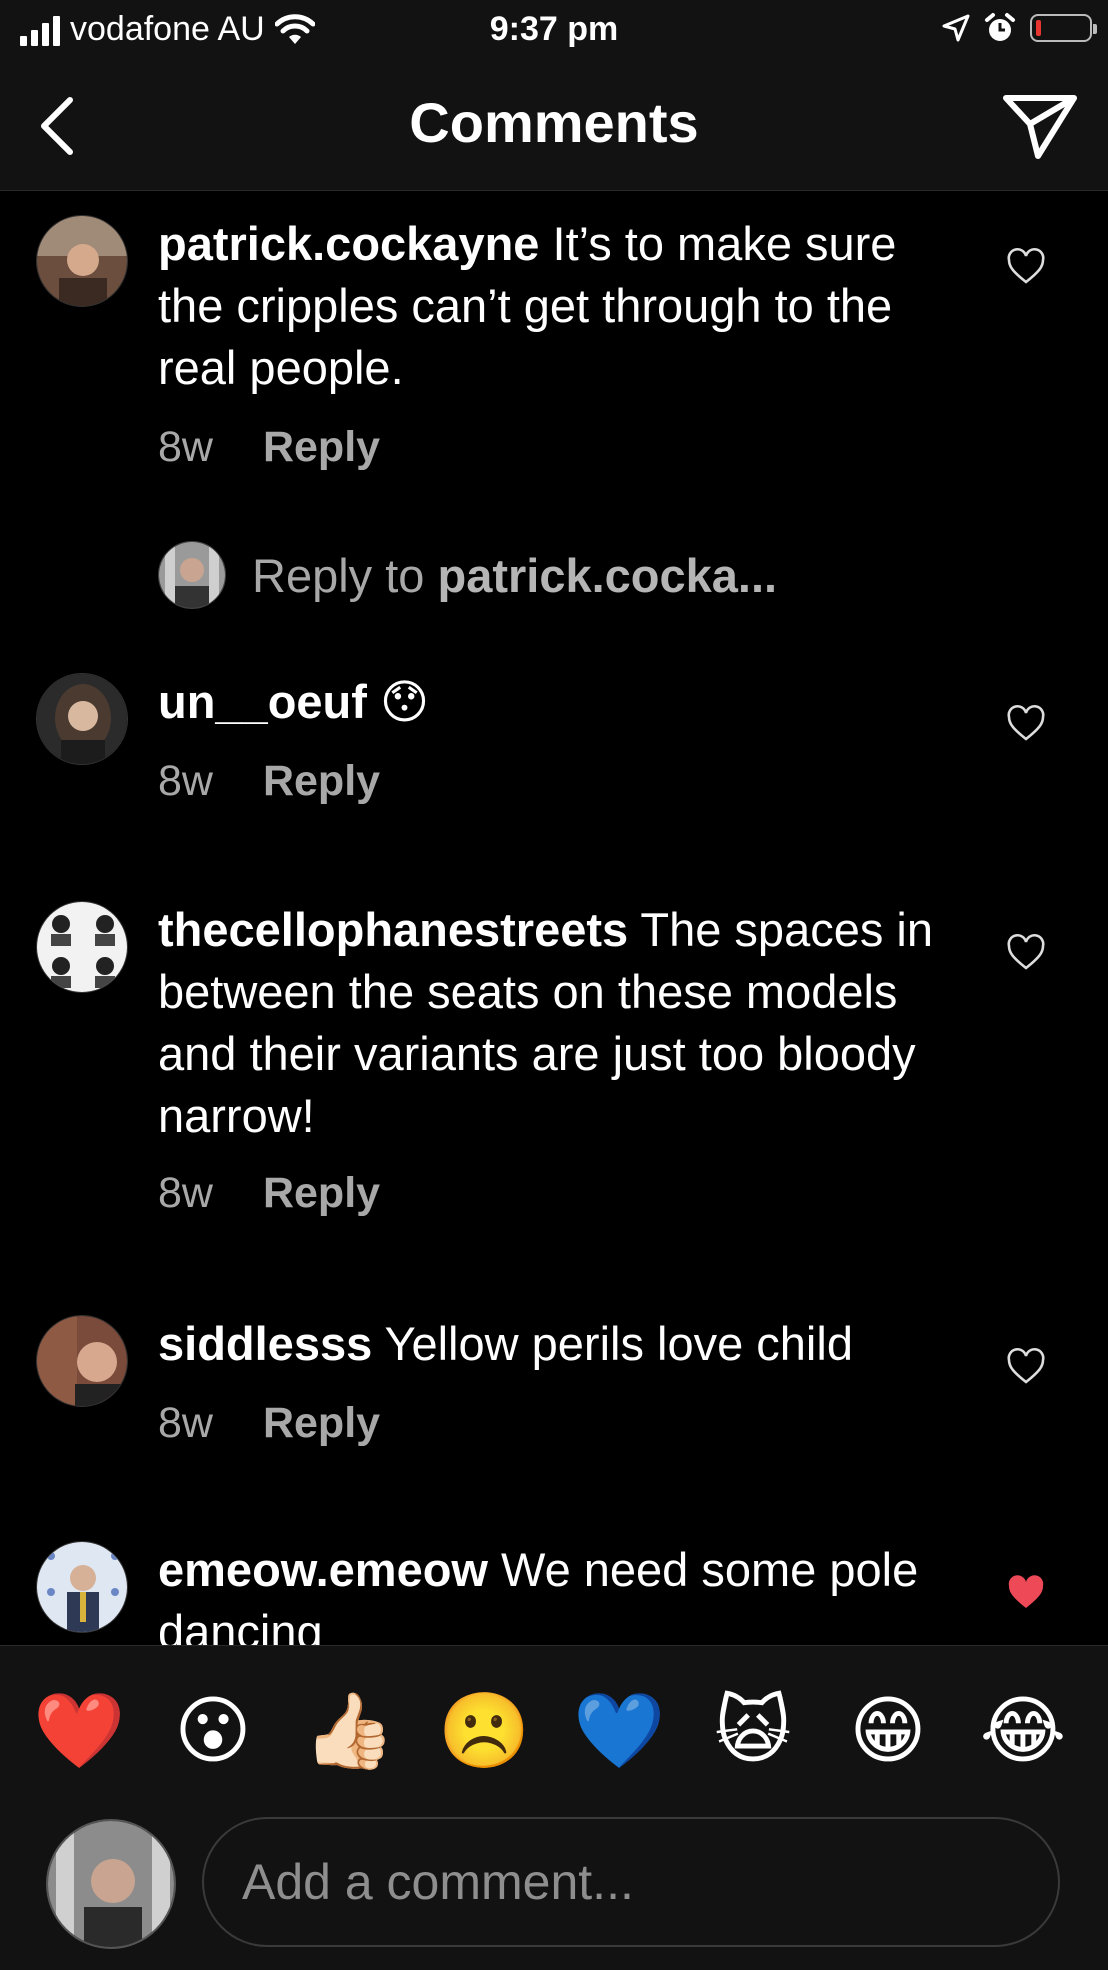 The width and height of the screenshot is (1108, 1970). Describe the element at coordinates (554, 31) in the screenshot. I see `status-bar: vodafone AU 9:37 pm` at that location.